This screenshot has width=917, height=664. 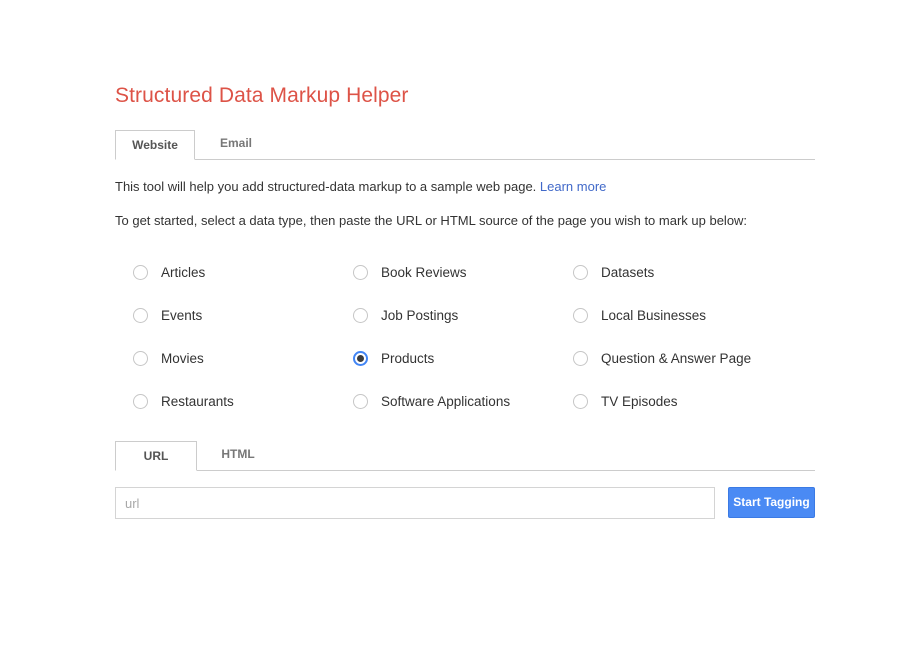 What do you see at coordinates (676, 358) in the screenshot?
I see `radio-label: Question & Answer Page` at bounding box center [676, 358].